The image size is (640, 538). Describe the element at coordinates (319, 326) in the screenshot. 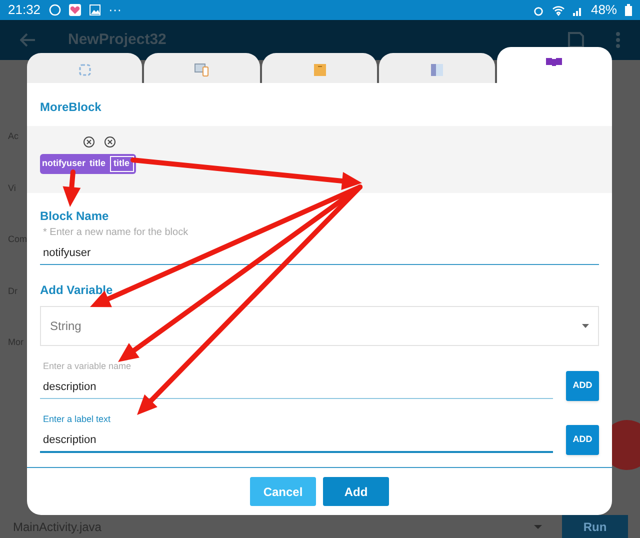

I see `type-dropdown: String` at that location.